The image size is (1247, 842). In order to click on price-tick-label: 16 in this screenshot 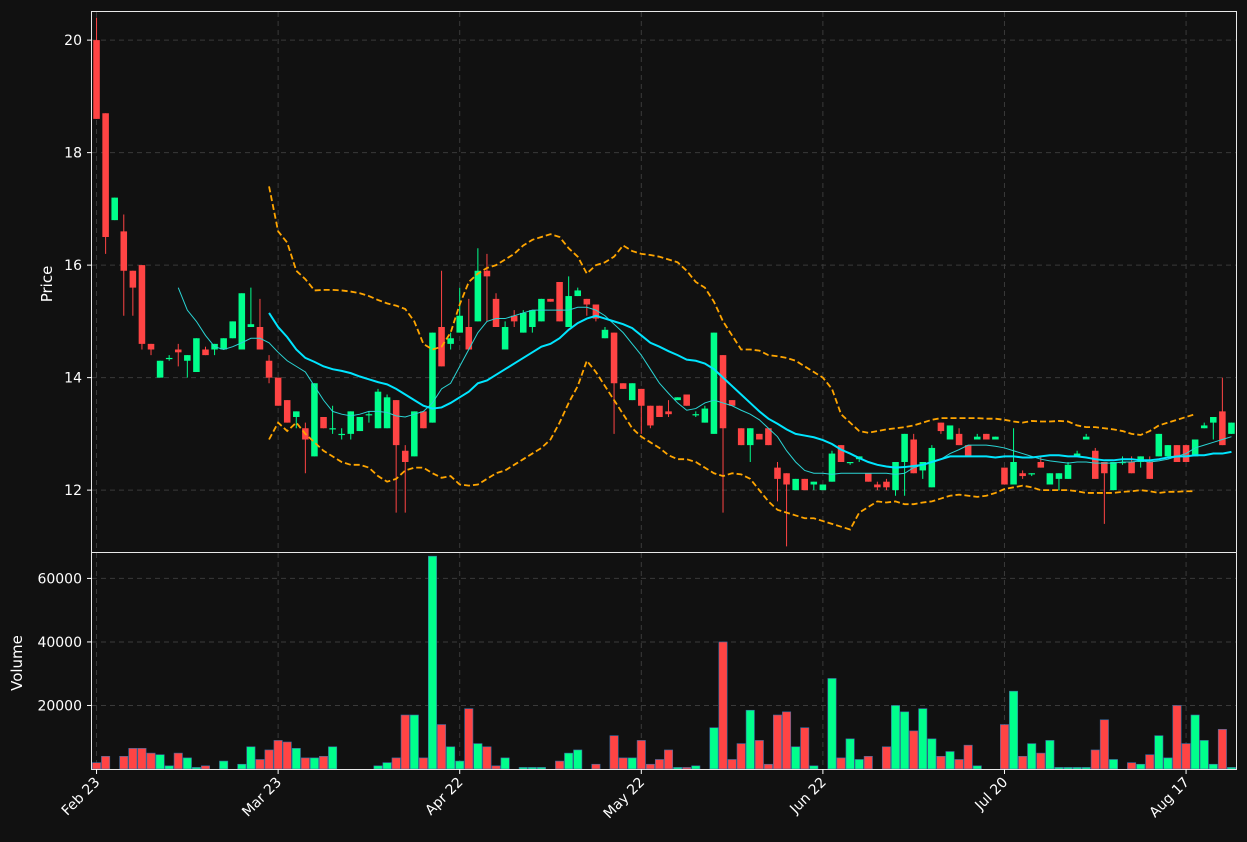, I will do `click(73, 266)`.